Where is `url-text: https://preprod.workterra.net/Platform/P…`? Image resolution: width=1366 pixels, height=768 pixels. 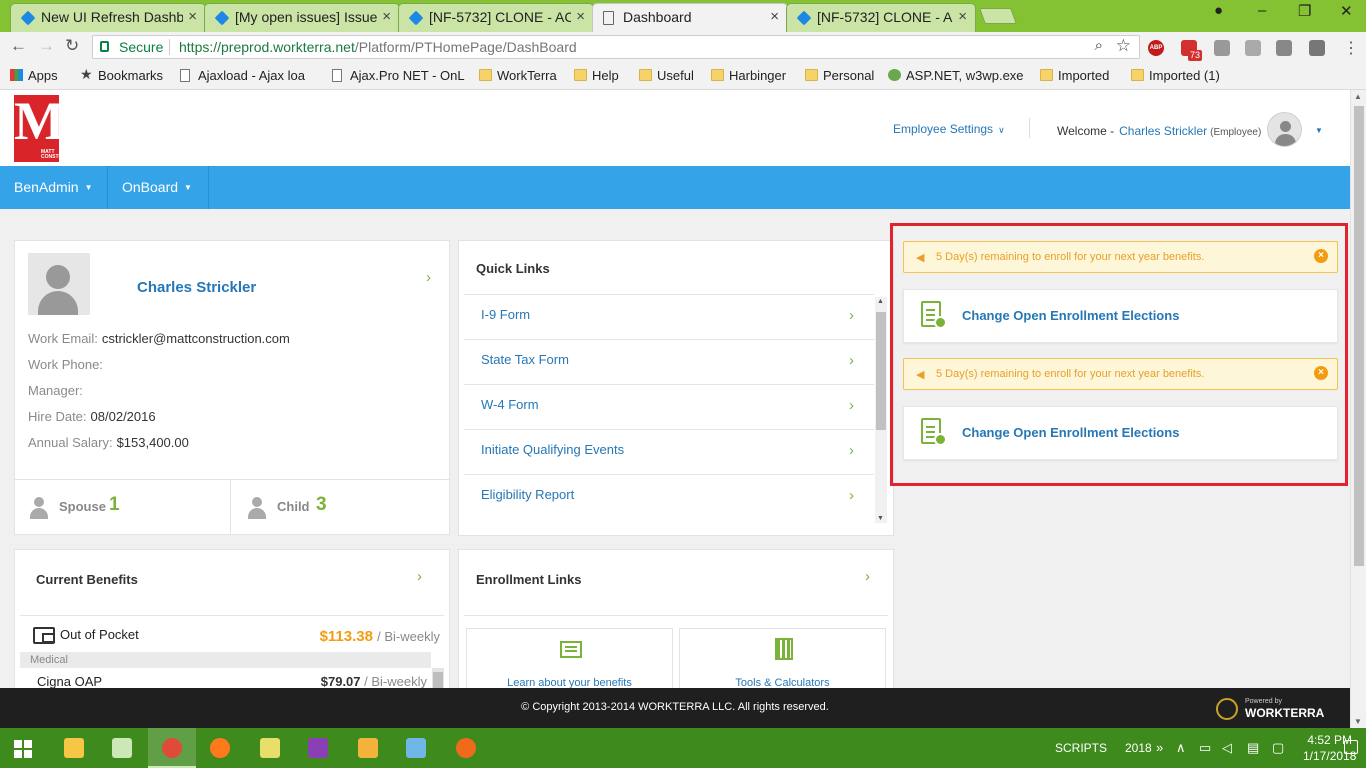
url-text: https://preprod.workterra.net/Platform/P… is located at coordinates (378, 47).